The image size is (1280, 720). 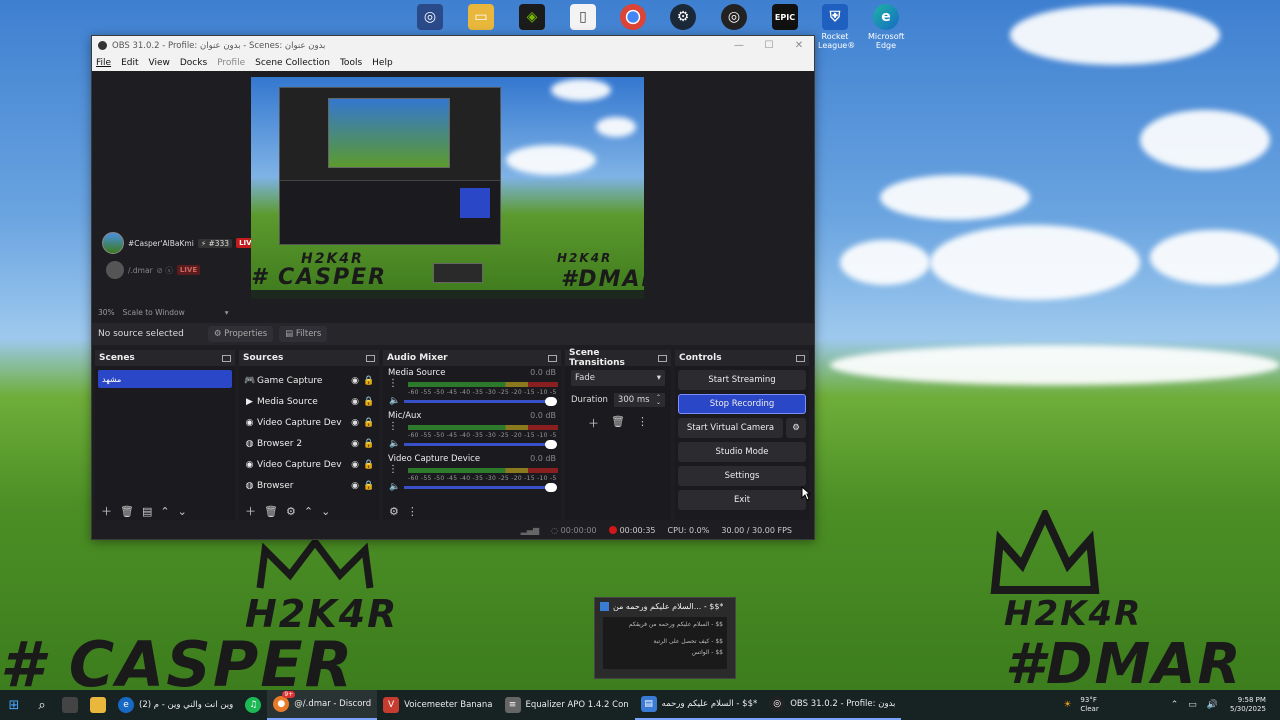 I want to click on maximize-button: ☐, so click(x=769, y=45).